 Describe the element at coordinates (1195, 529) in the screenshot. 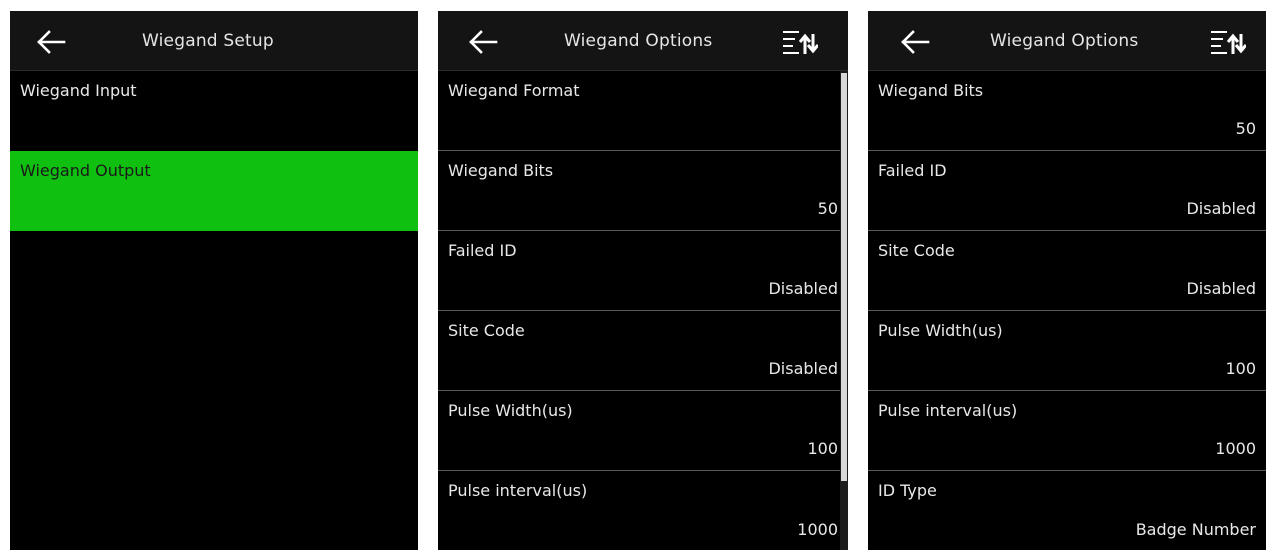

I see `option-value: Badge Number` at that location.